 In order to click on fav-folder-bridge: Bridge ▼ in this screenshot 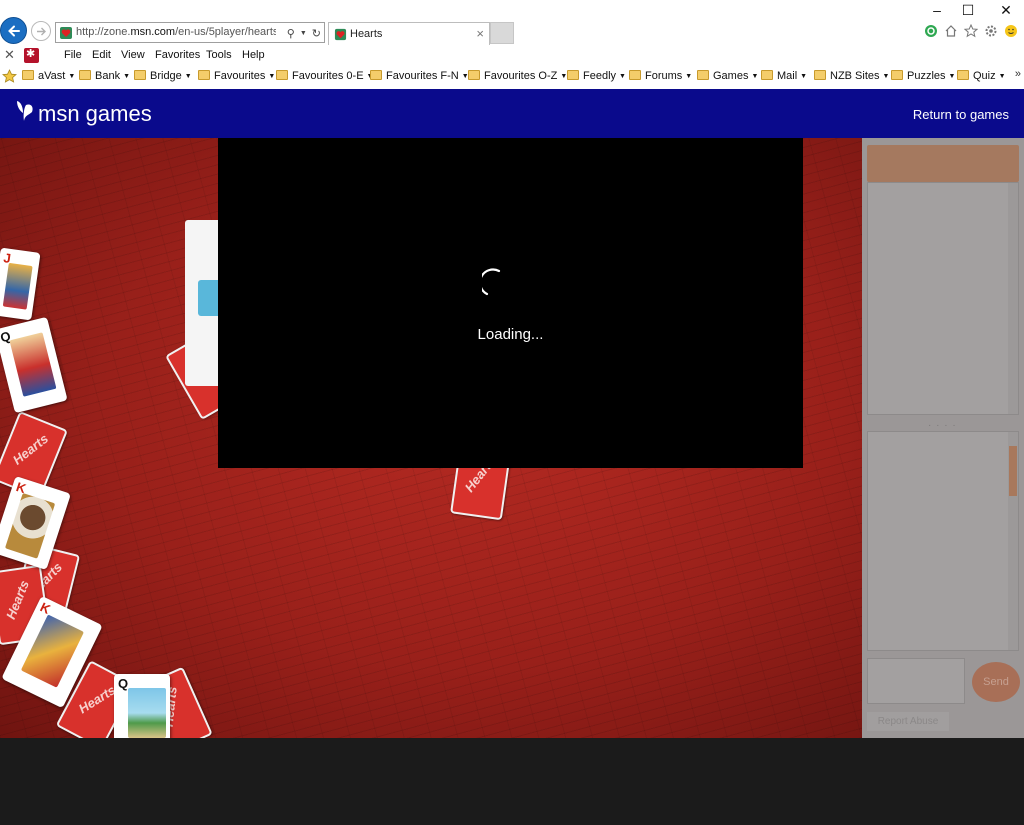, I will do `click(163, 76)`.